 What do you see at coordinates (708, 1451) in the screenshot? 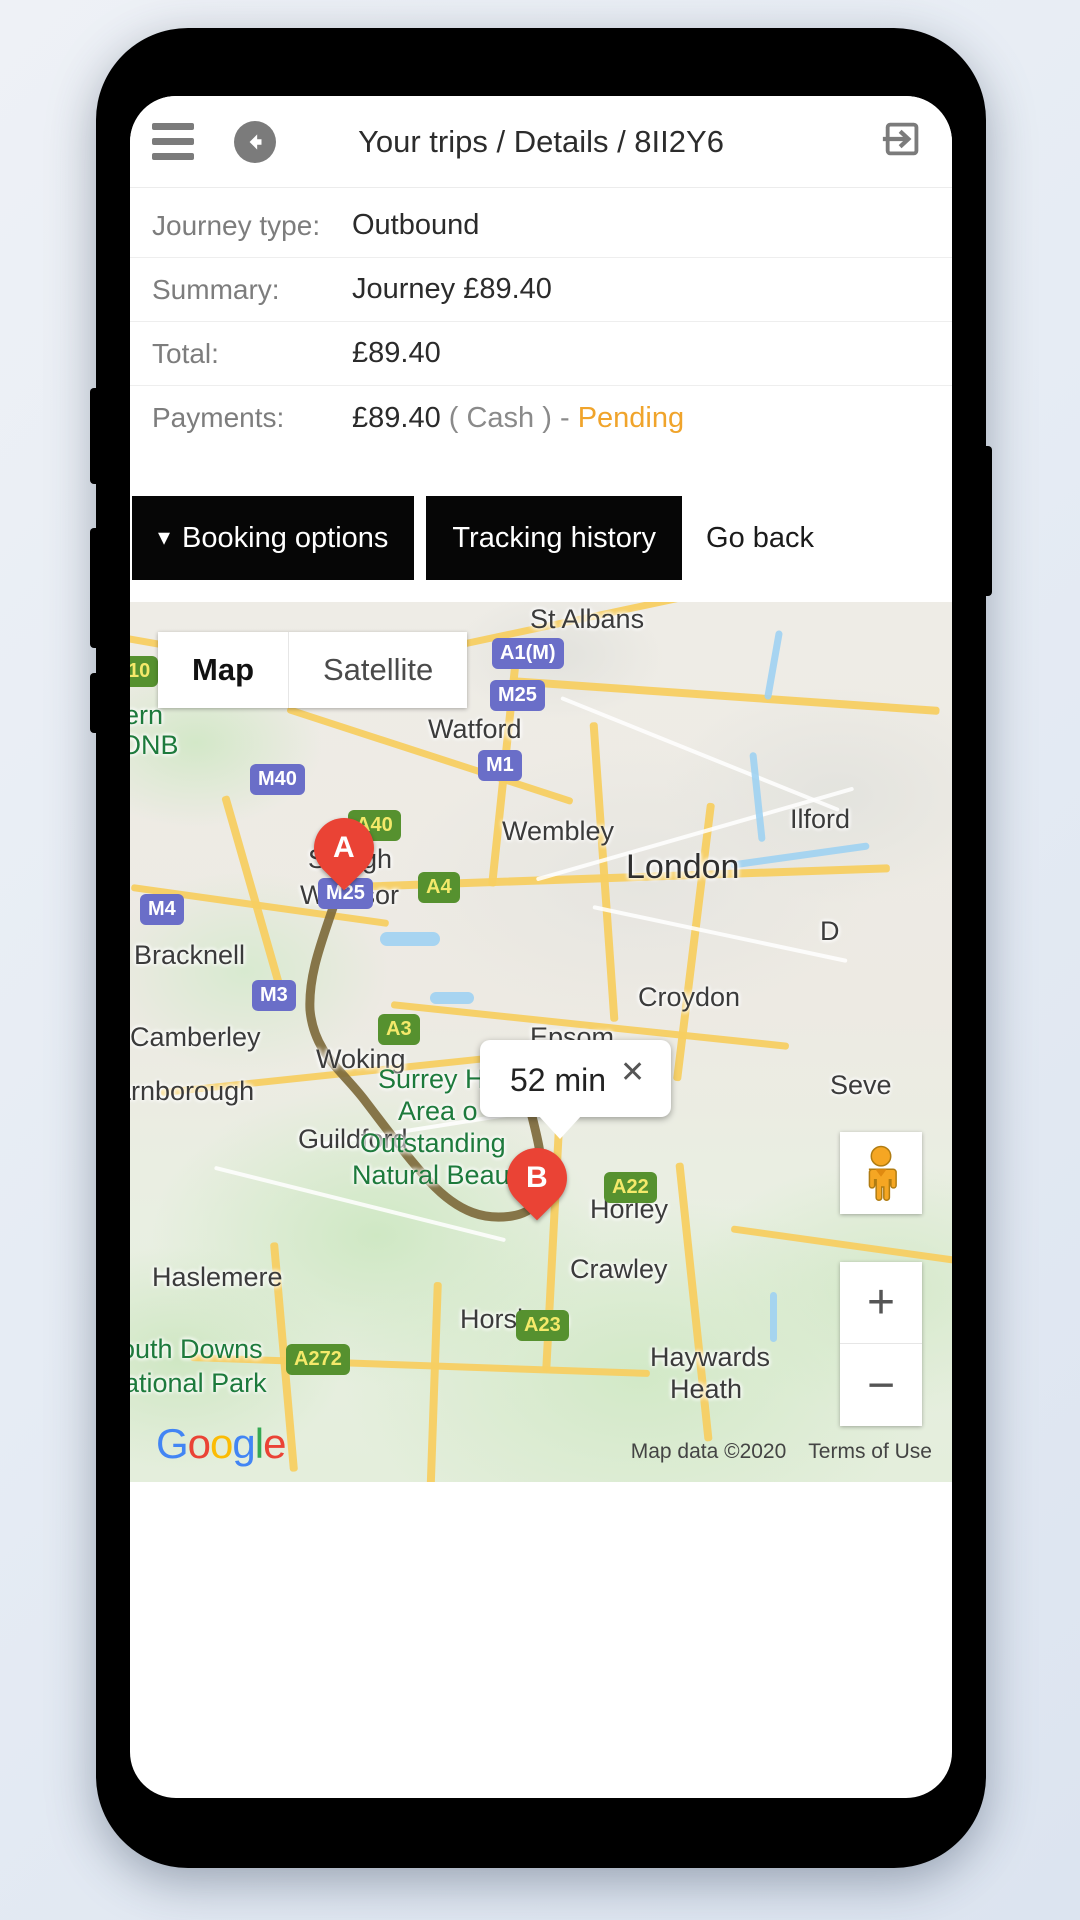
I see `map-data-text: Map data ©2020` at bounding box center [708, 1451].